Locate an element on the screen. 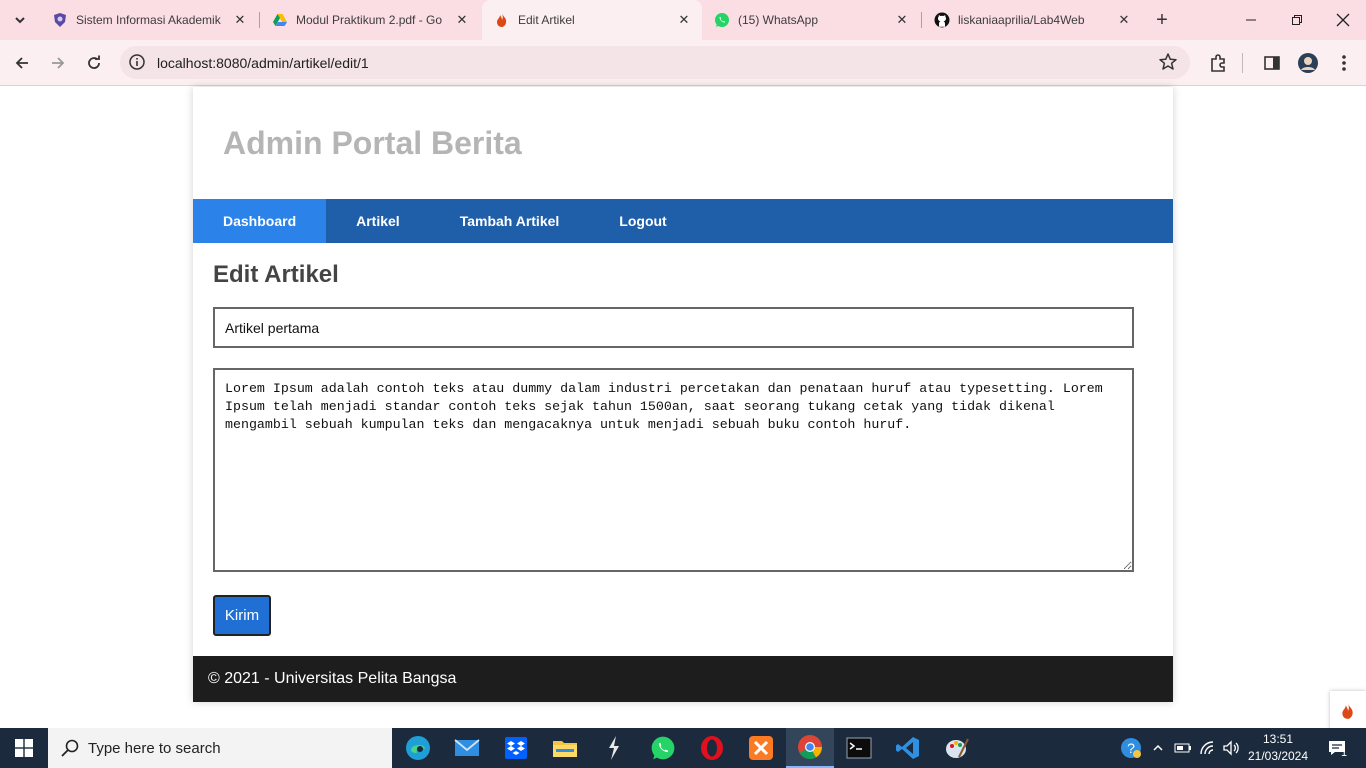 This screenshot has width=1366, height=768. side-panel-button is located at coordinates (1272, 63).